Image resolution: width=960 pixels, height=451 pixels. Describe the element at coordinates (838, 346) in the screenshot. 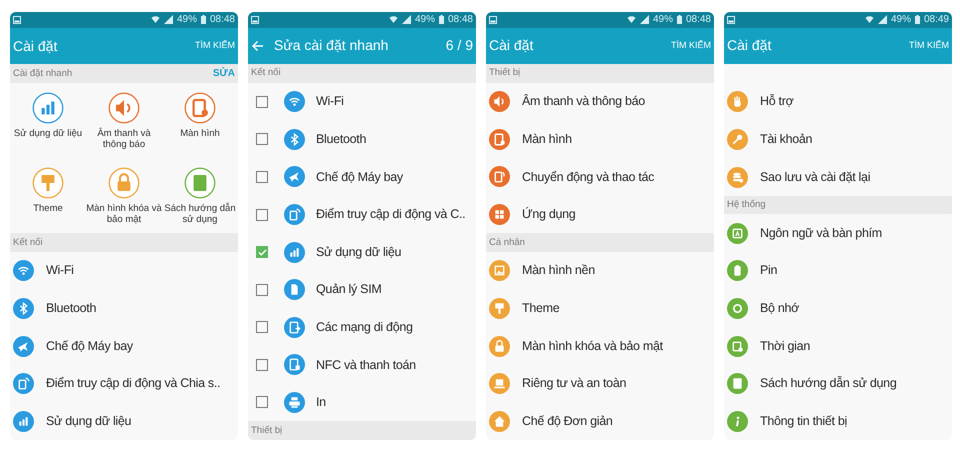

I see `settings-row: Thời gian` at that location.